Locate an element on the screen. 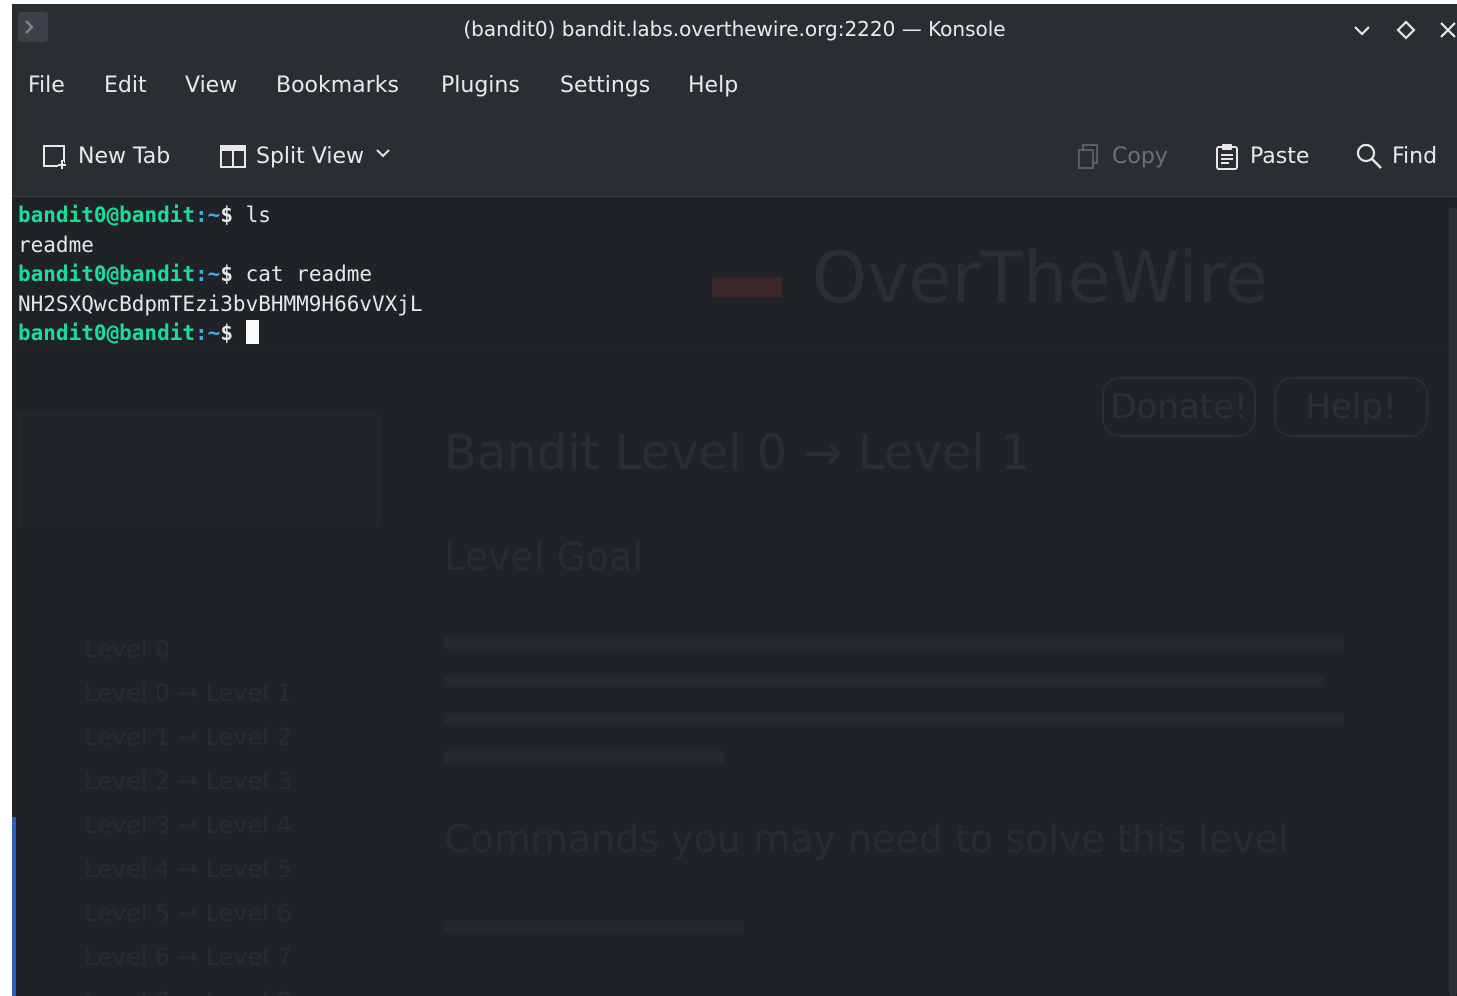  bg-sidebar-box is located at coordinates (199, 470).